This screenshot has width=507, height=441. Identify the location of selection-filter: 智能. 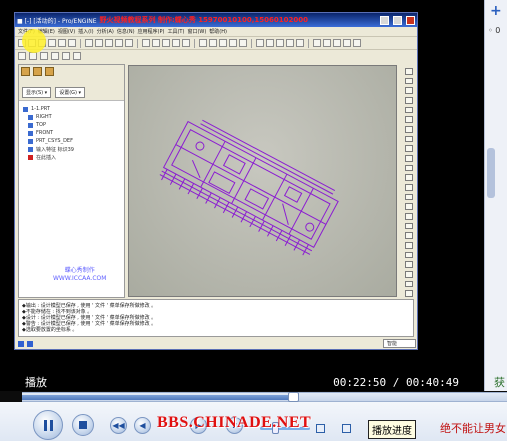
(399, 343).